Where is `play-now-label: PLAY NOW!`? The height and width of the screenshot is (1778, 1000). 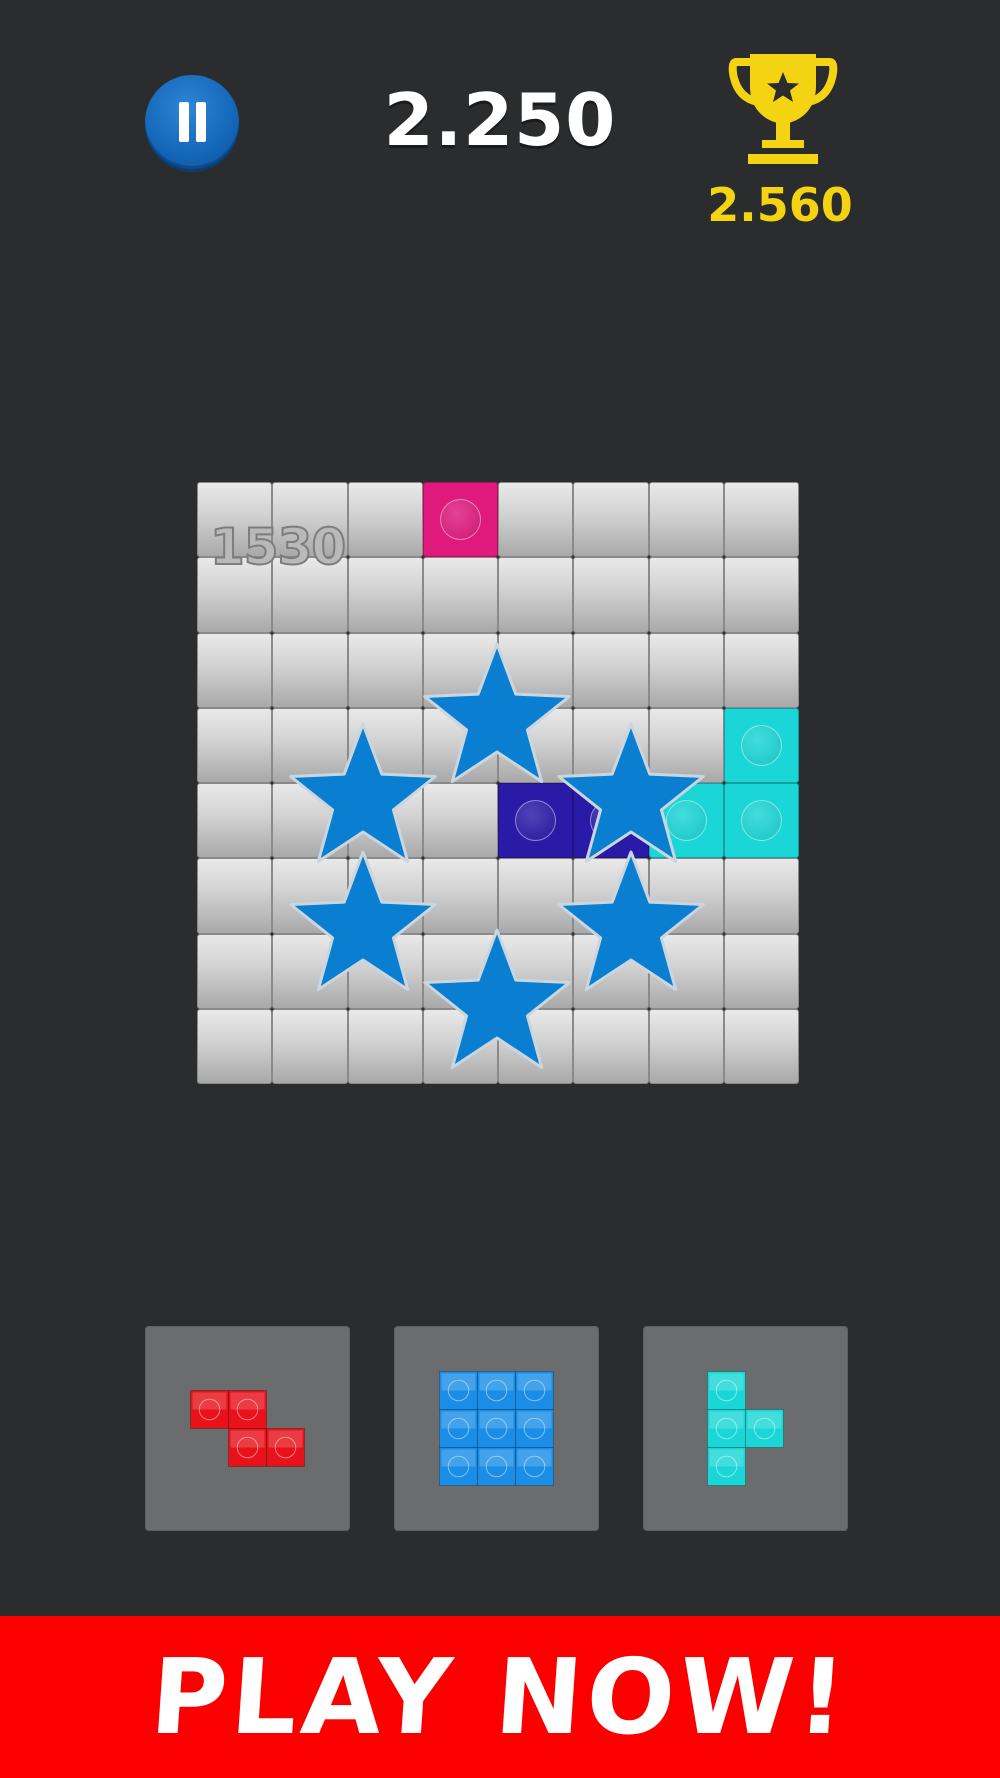
play-now-label: PLAY NOW! is located at coordinates (500, 1697).